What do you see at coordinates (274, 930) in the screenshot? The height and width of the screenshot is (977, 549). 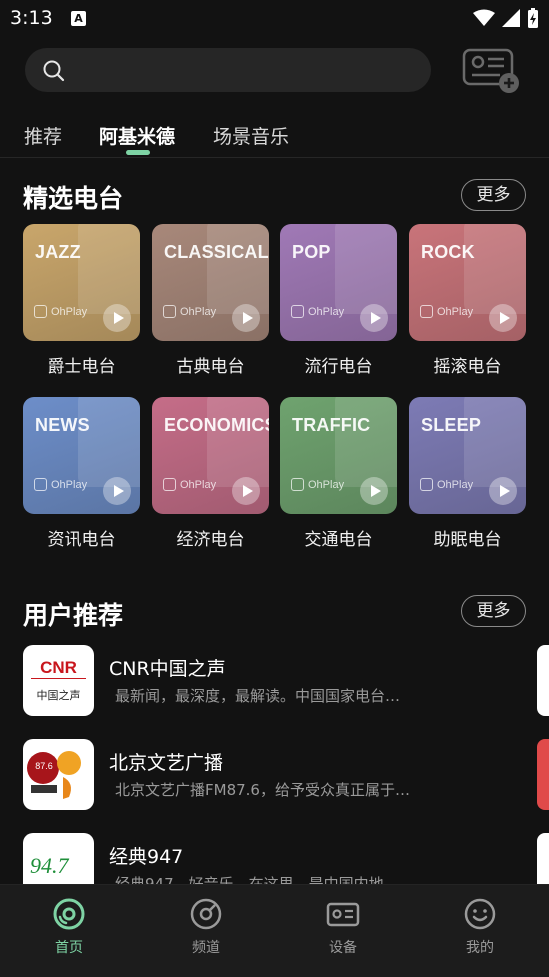 I see `bottom-nav: 首页 频道 设备 我的` at bounding box center [274, 930].